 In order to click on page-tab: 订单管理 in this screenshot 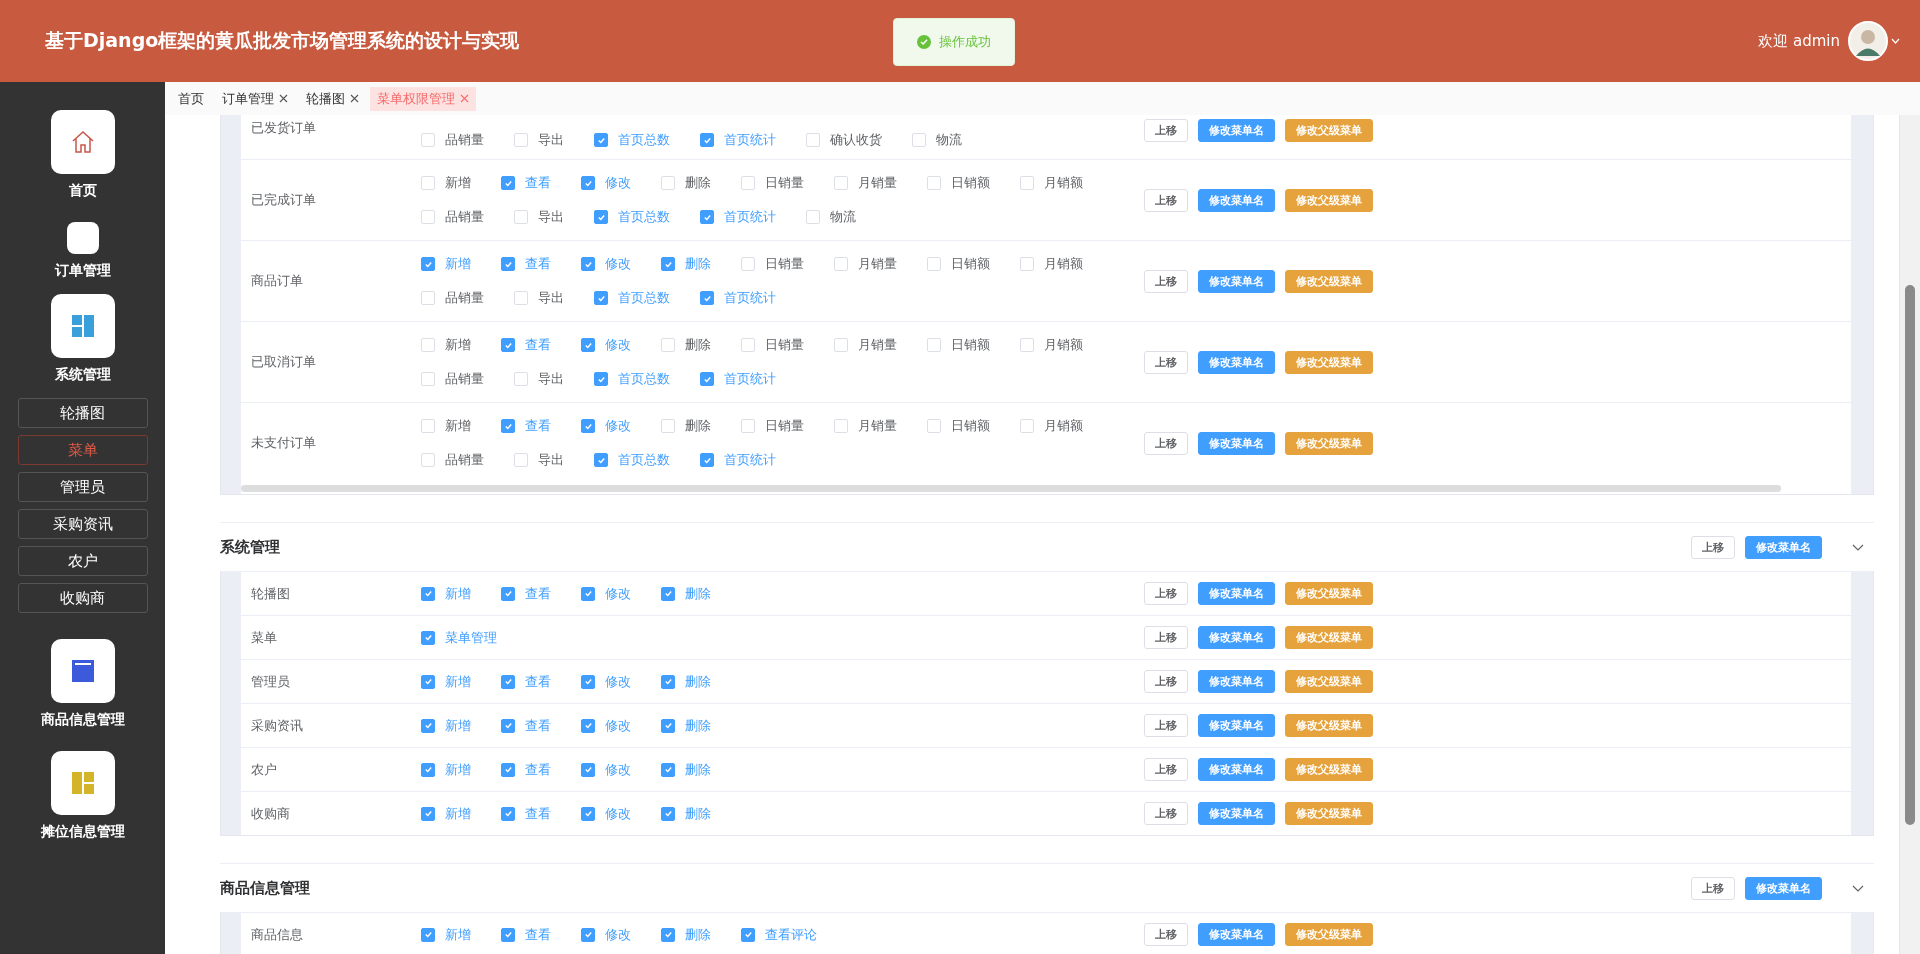, I will do `click(255, 98)`.